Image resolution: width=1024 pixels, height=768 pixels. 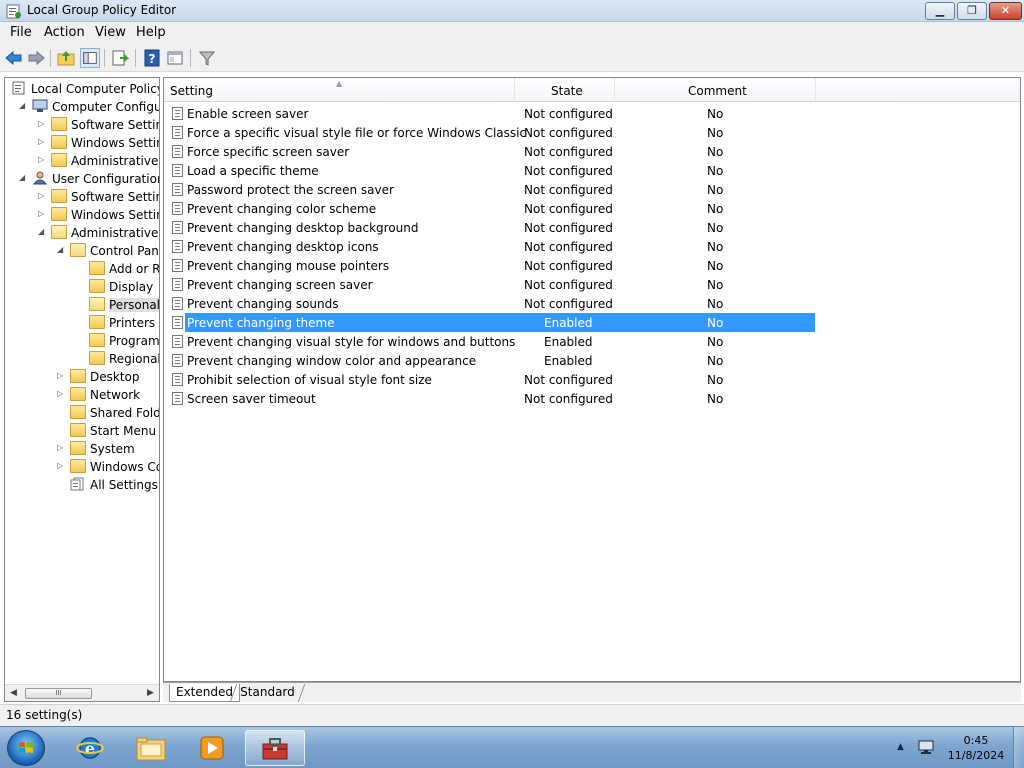 What do you see at coordinates (204, 693) in the screenshot?
I see `tab-extended: Extended` at bounding box center [204, 693].